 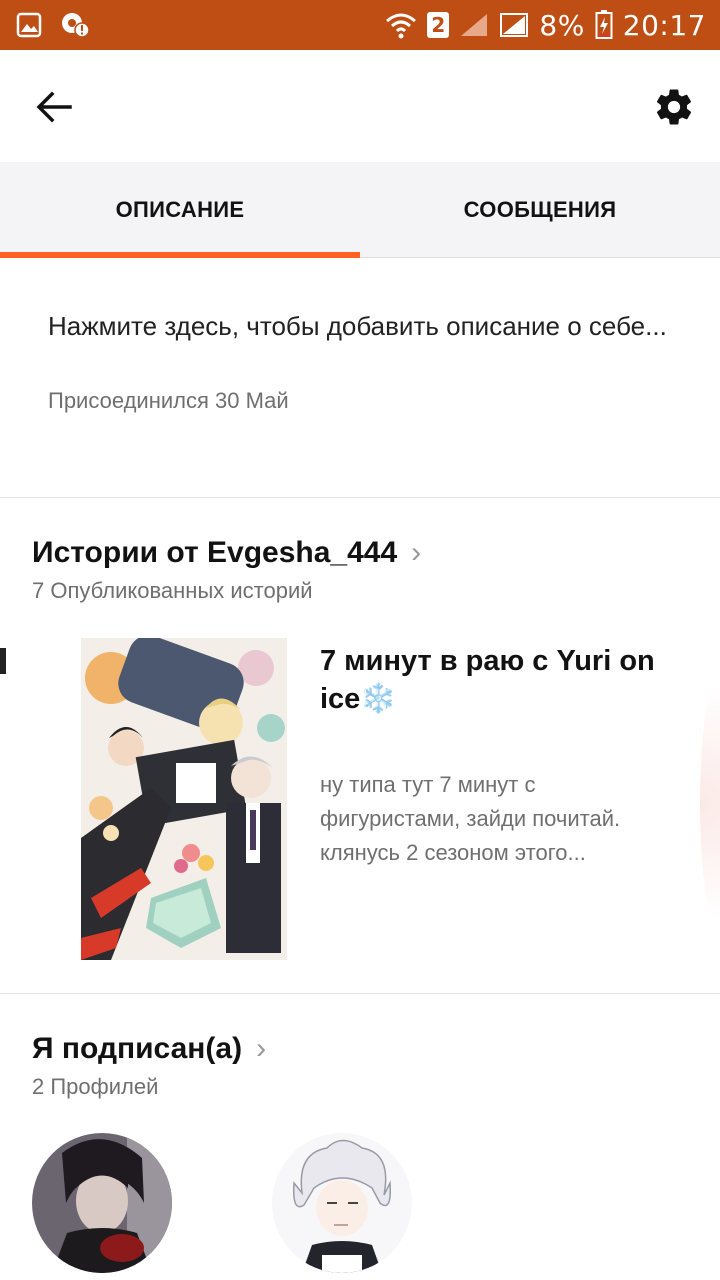 What do you see at coordinates (664, 25) in the screenshot?
I see `clock: 20:17` at bounding box center [664, 25].